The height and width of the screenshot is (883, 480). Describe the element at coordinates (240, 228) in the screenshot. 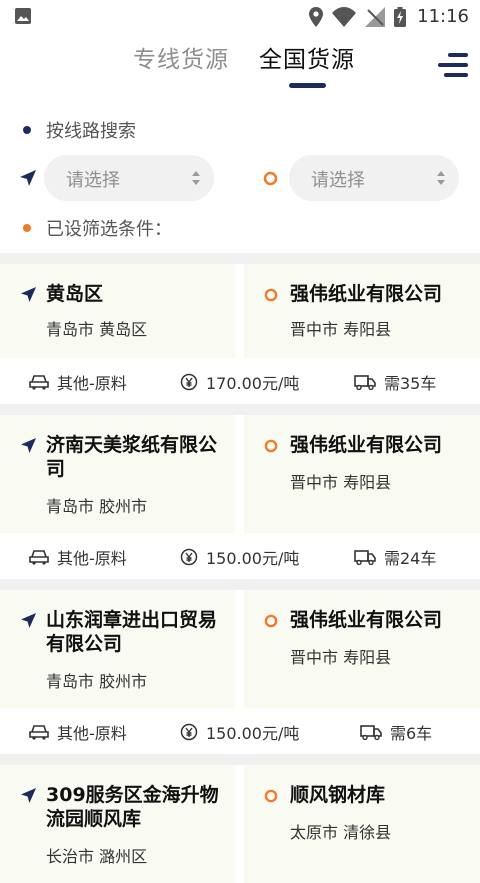

I see `filters-row: 已设筛选条件：` at that location.